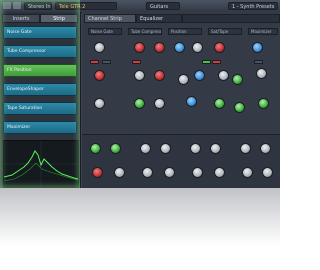  I want to click on eq-band4-q-knob, so click(247, 172).